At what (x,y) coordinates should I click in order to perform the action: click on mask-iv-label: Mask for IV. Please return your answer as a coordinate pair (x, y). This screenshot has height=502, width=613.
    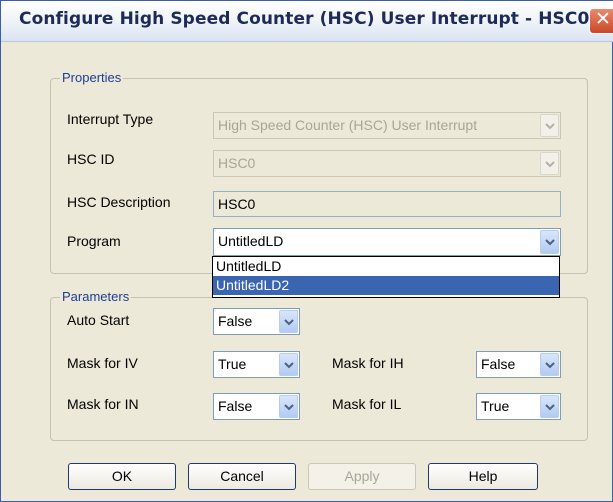
    Looking at the image, I should click on (102, 363).